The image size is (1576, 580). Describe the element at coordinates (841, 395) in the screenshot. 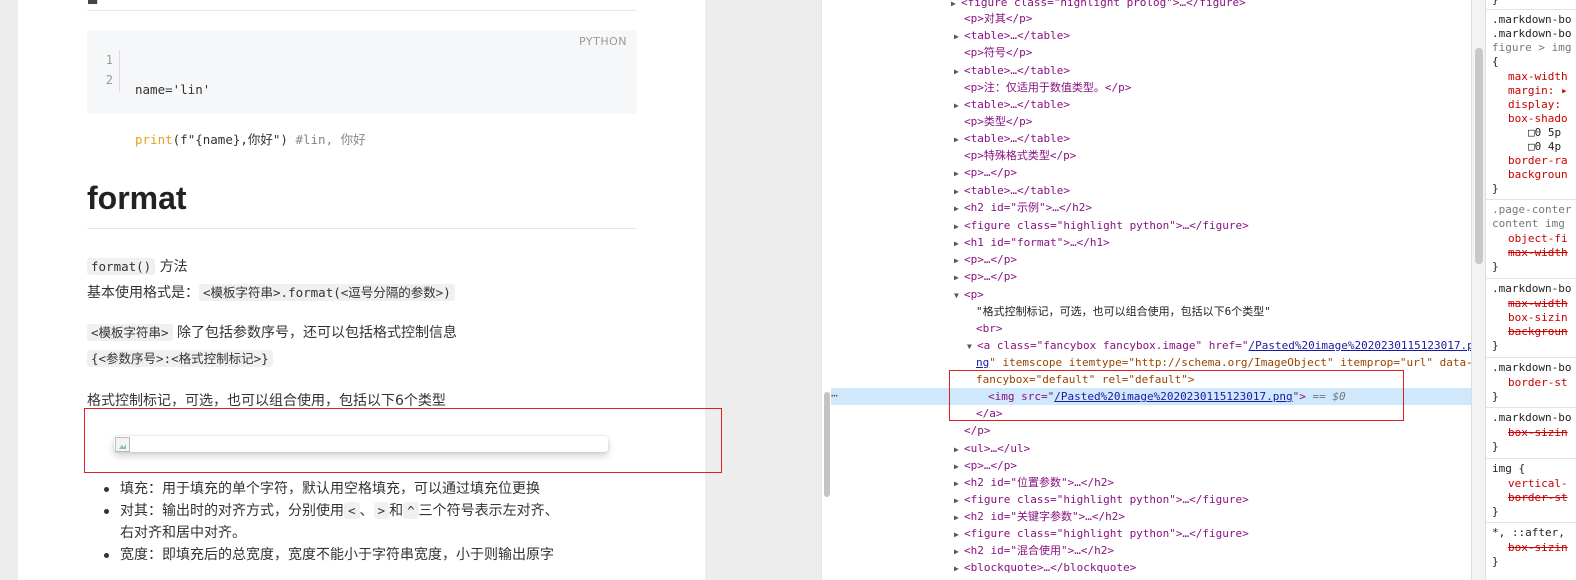

I see `more-options-icon: ⋯` at that location.